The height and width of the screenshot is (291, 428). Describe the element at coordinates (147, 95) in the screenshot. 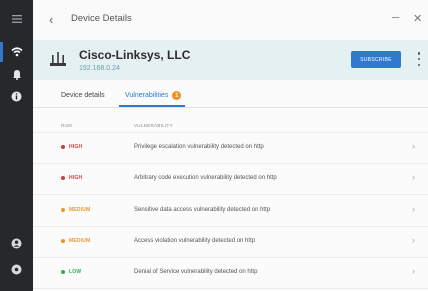

I see `tab-vulnerabilities-label: Vulnerabilities` at that location.